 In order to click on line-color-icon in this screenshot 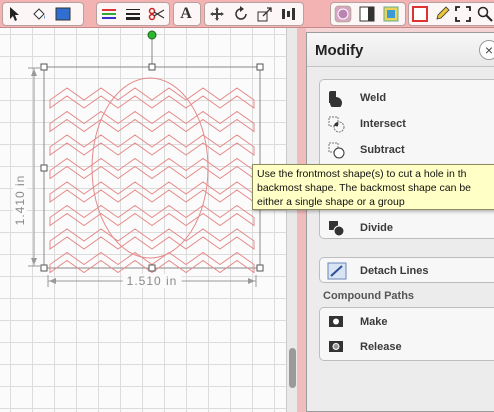, I will do `click(109, 14)`.